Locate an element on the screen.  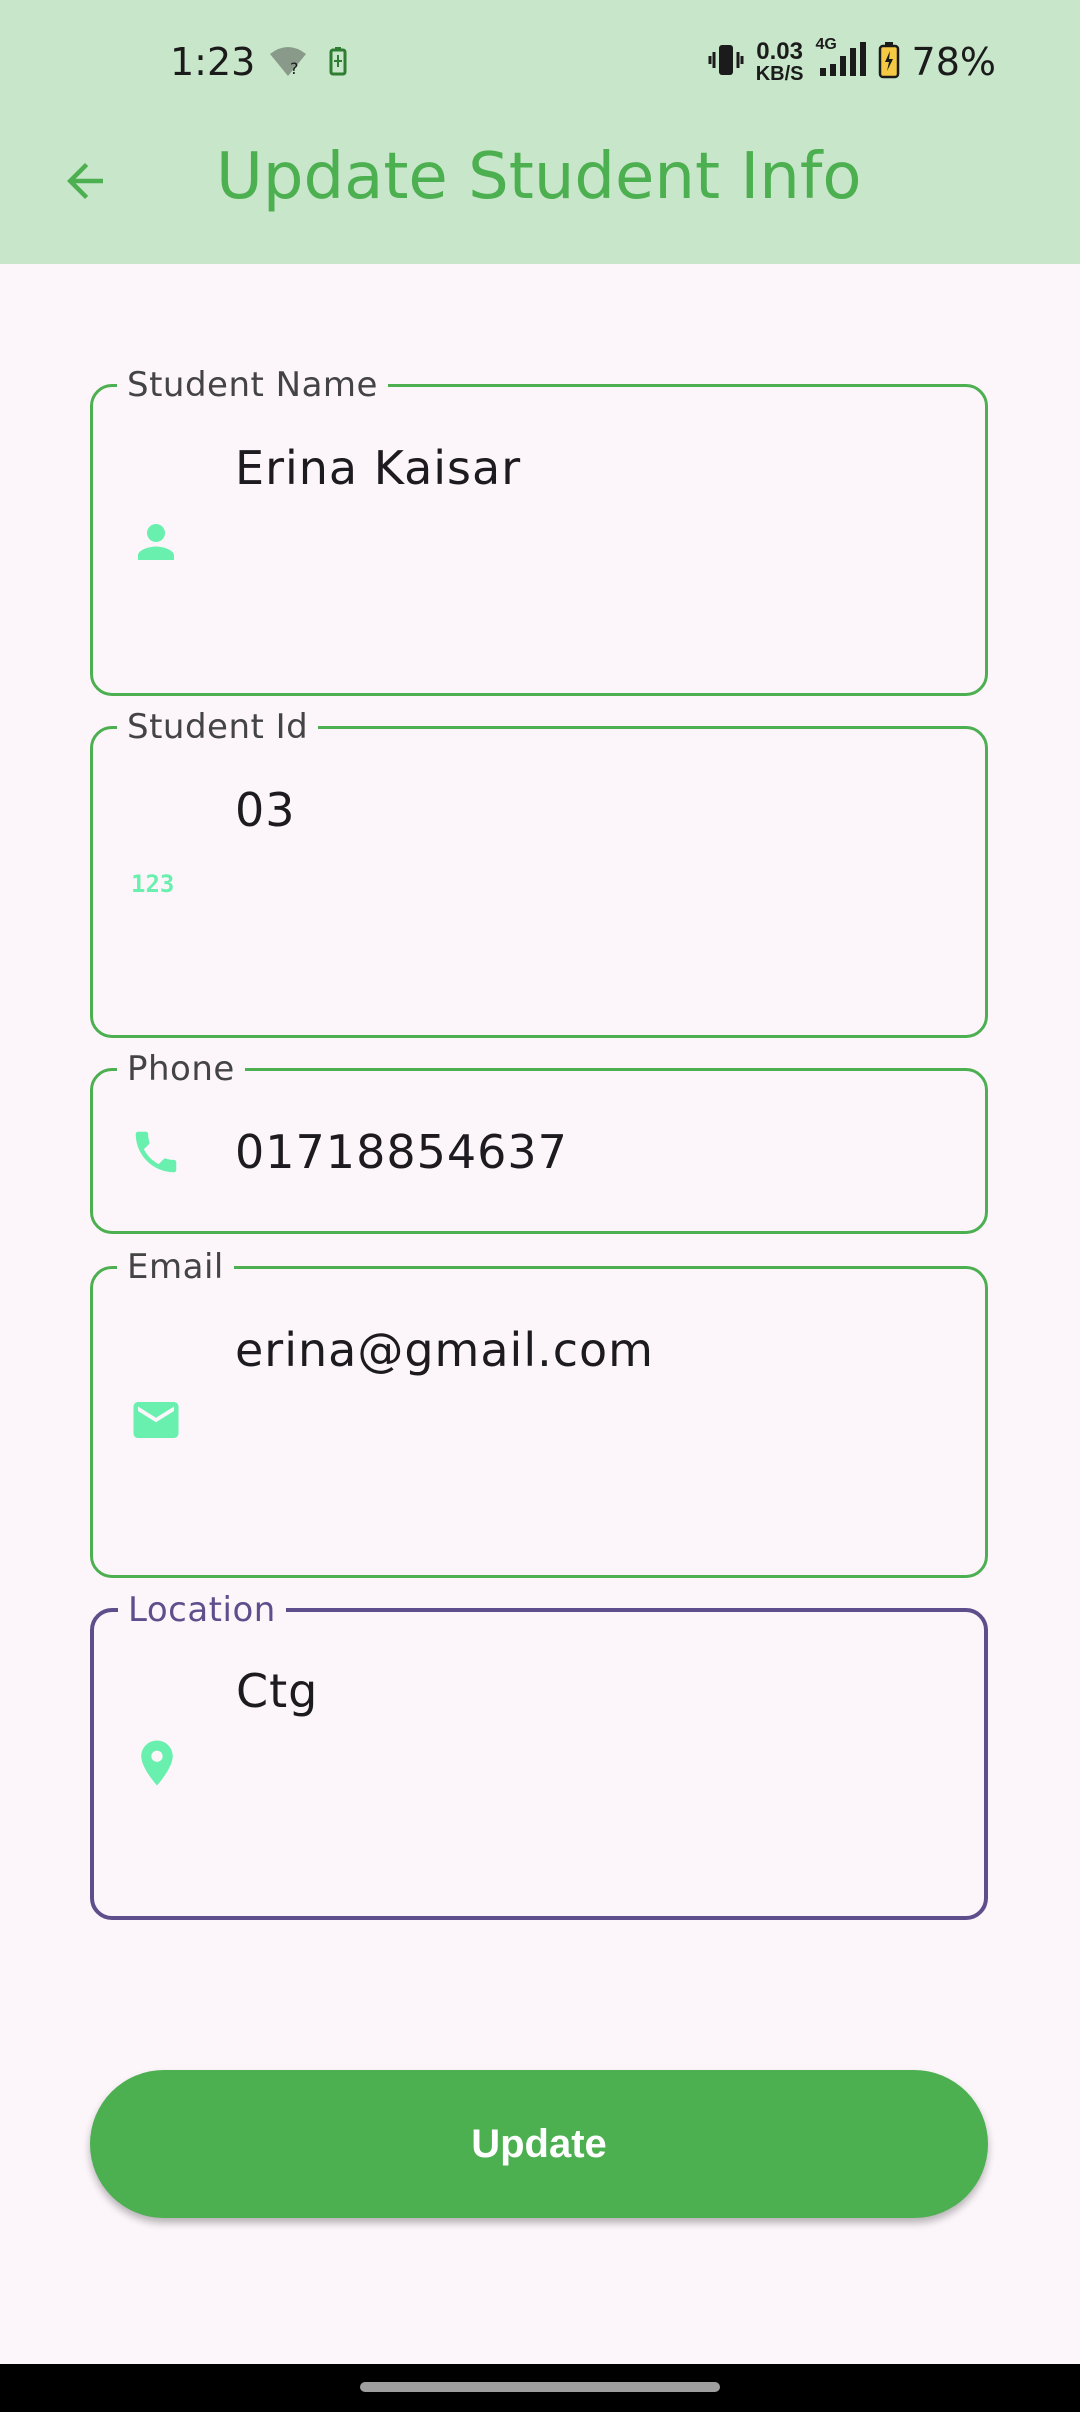
mail-icon is located at coordinates (156, 1420).